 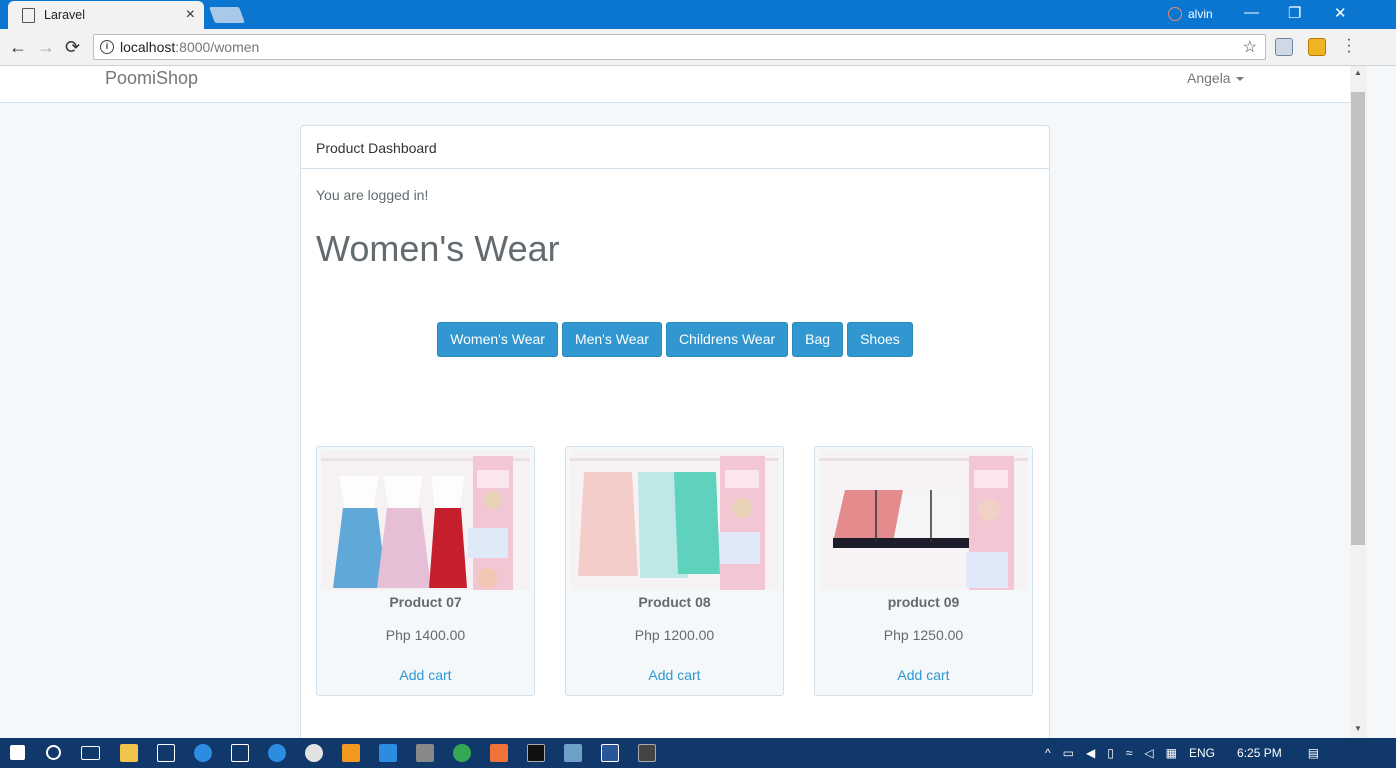 I want to click on chrome-icon, so click(x=462, y=753).